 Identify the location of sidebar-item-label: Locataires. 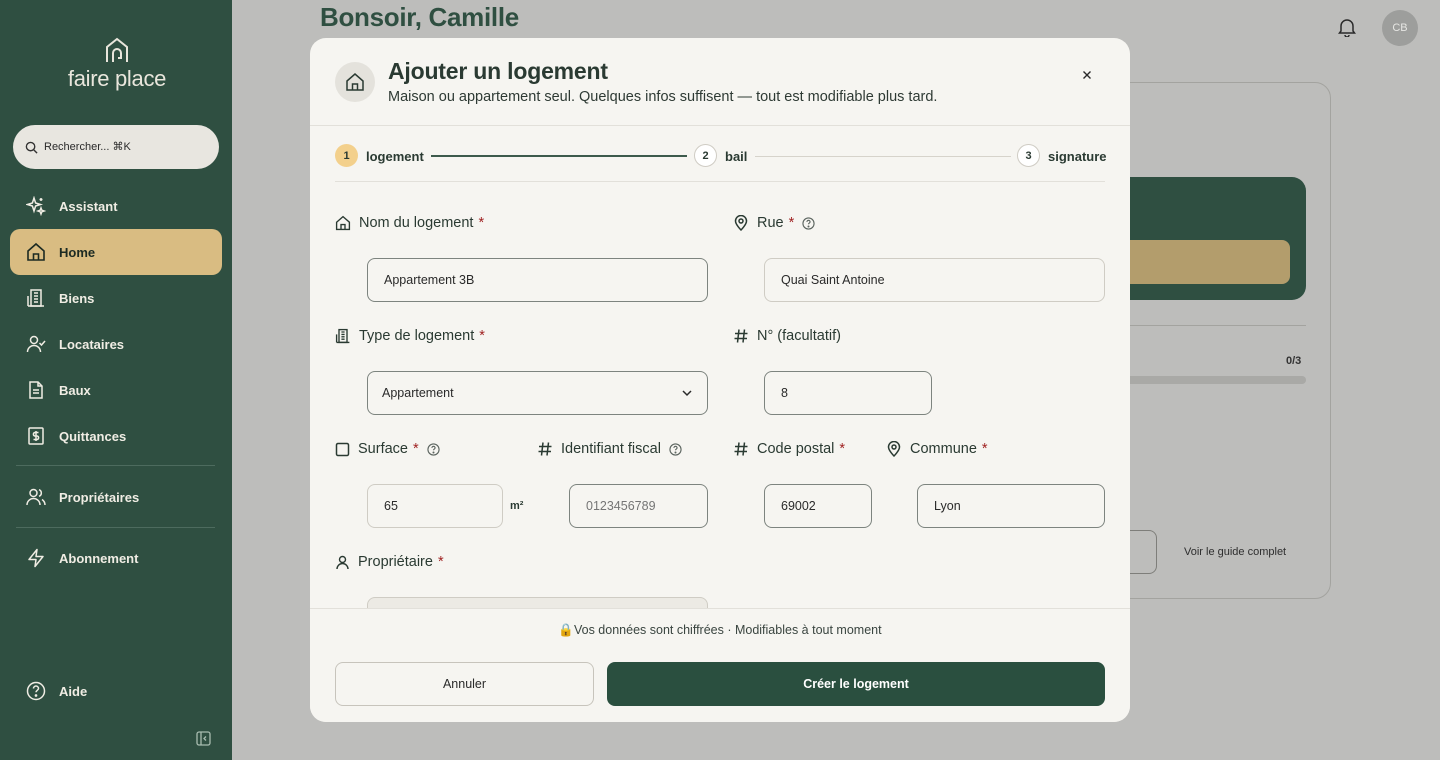
(92, 344).